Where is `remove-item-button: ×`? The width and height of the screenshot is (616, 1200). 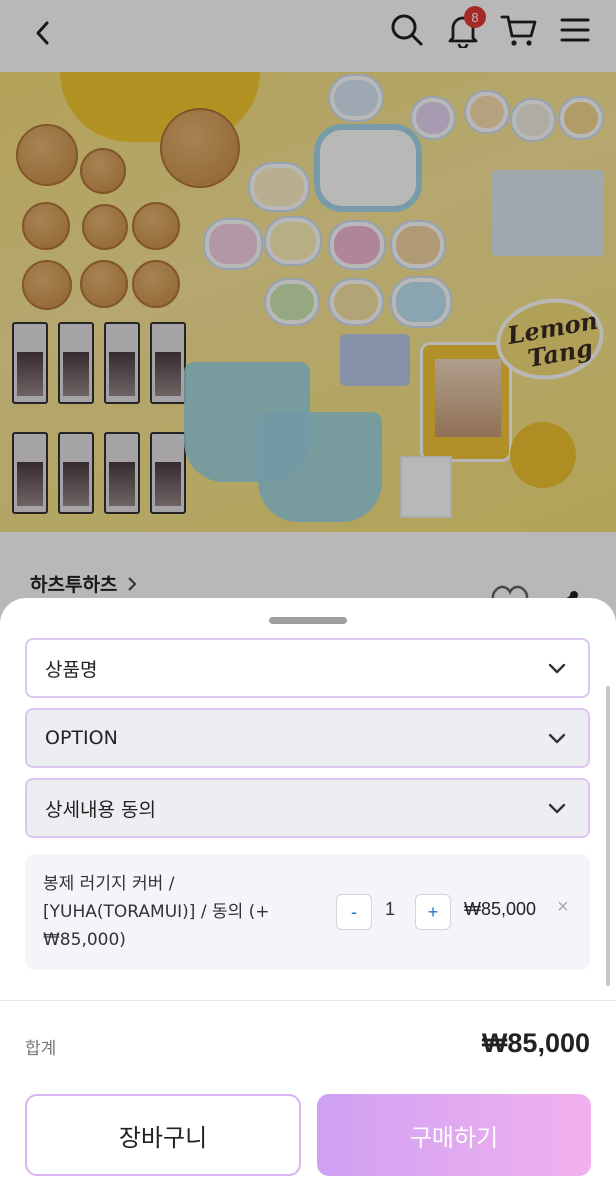 remove-item-button: × is located at coordinates (563, 907).